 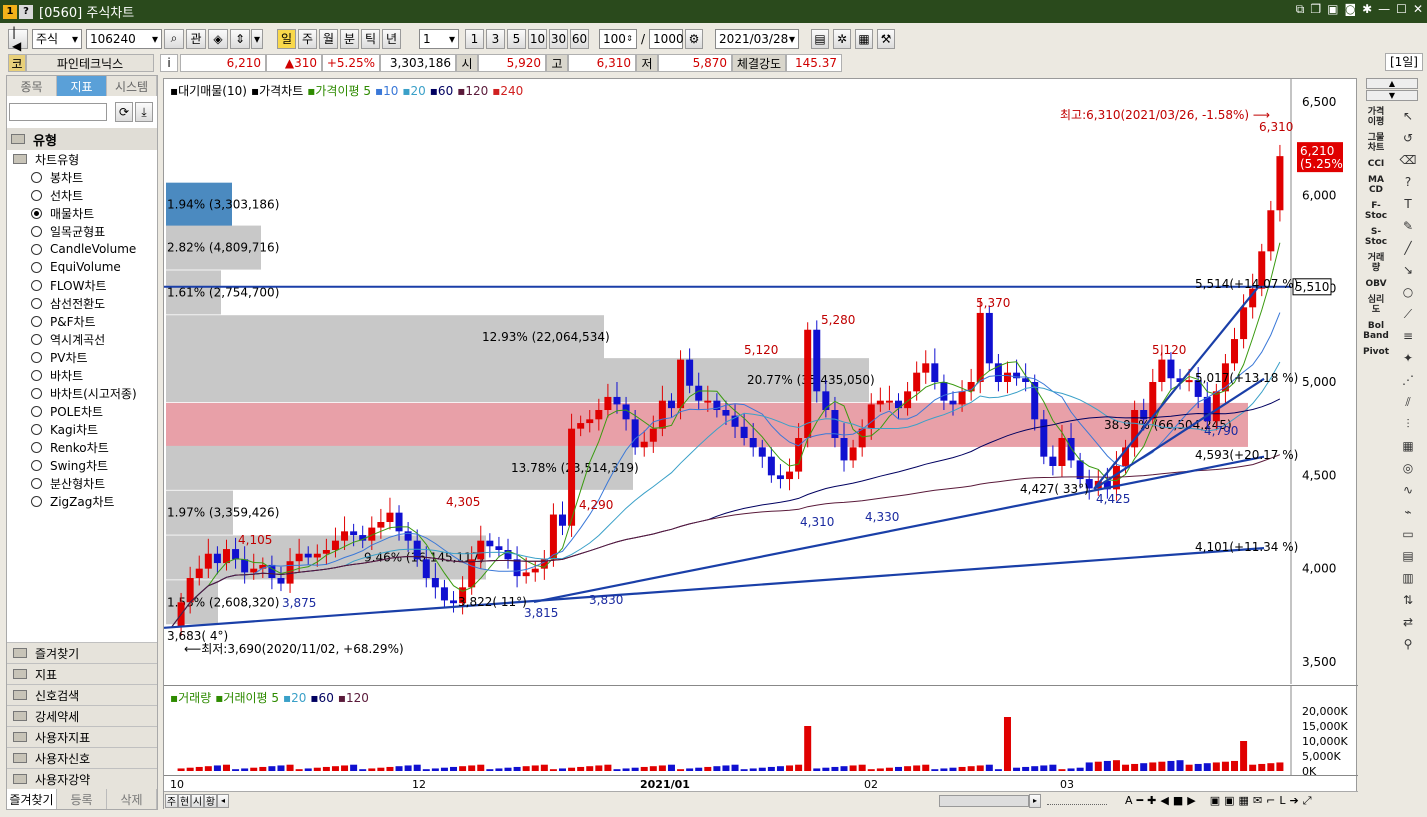 What do you see at coordinates (82, 375) in the screenshot?
I see `chart-type-option: 바차트` at bounding box center [82, 375].